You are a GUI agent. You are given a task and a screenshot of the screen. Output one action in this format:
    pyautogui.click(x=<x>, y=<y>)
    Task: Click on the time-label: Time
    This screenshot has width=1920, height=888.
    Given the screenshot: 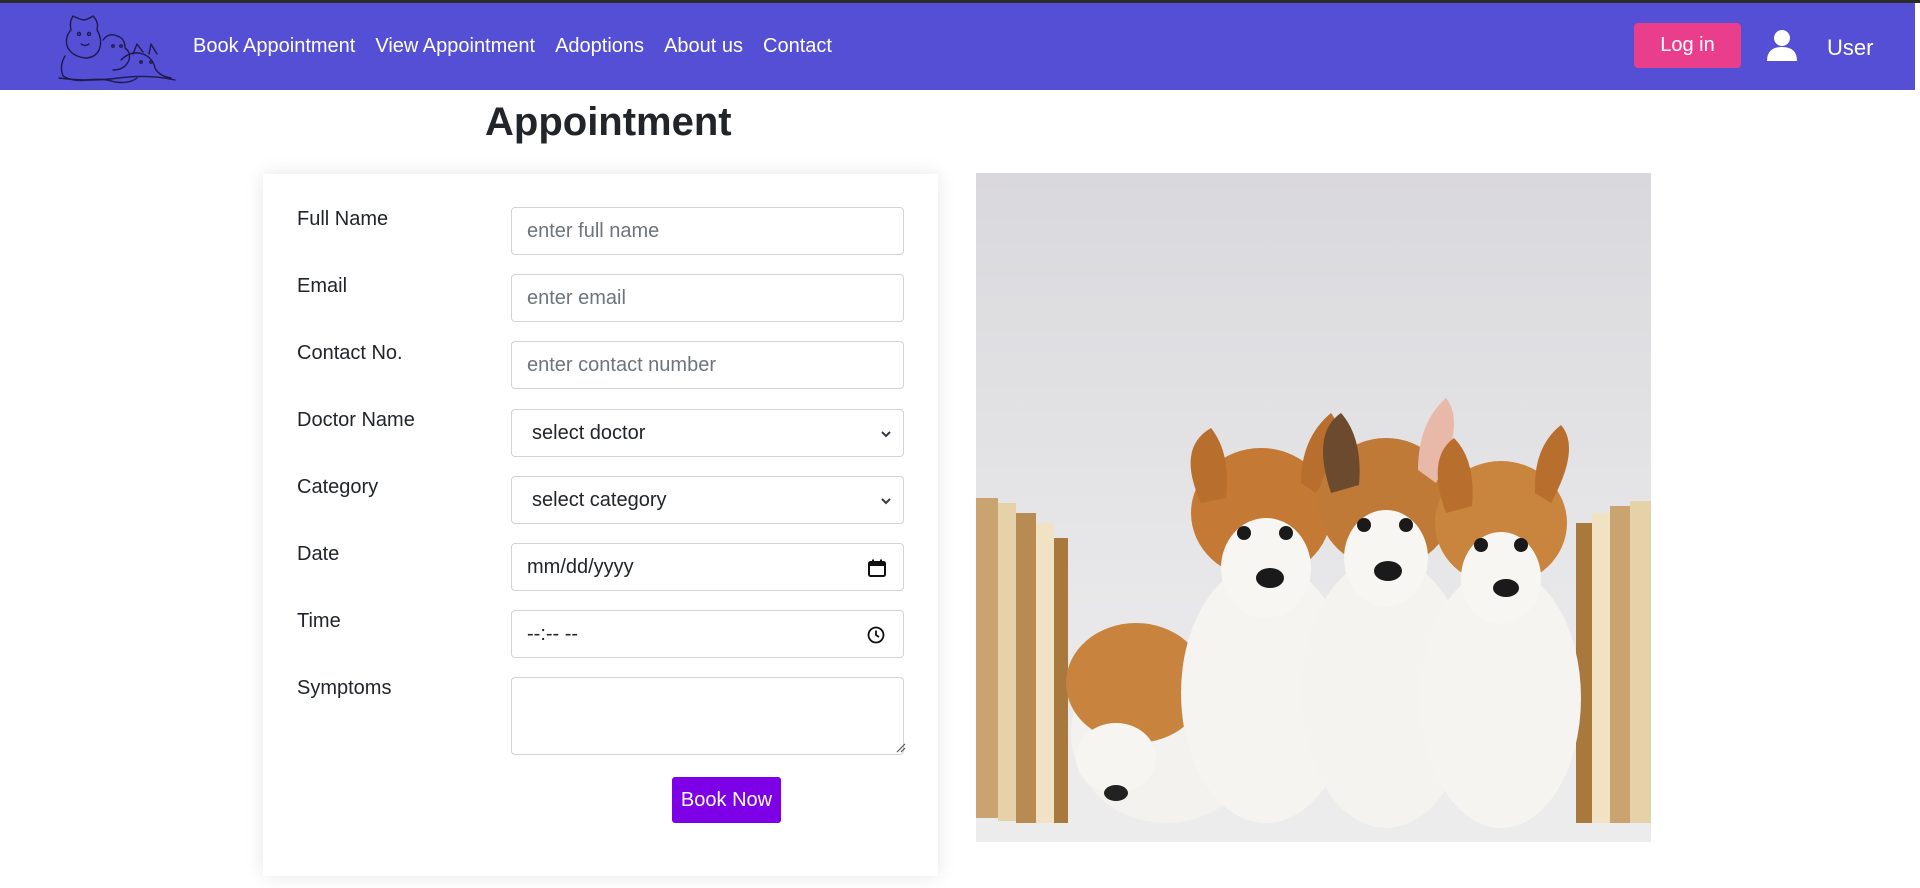 What is the action you would take?
    pyautogui.click(x=319, y=621)
    